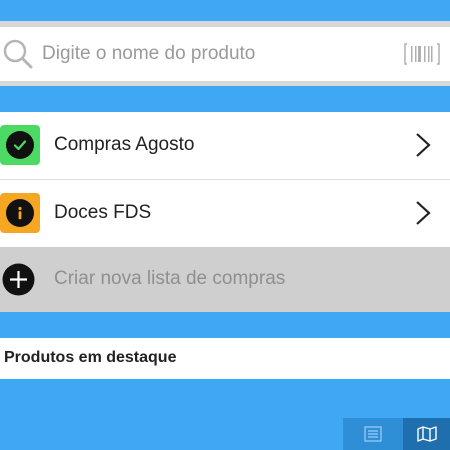 Image resolution: width=450 pixels, height=450 pixels. Describe the element at coordinates (422, 54) in the screenshot. I see `barcode-scanner-icon` at that location.